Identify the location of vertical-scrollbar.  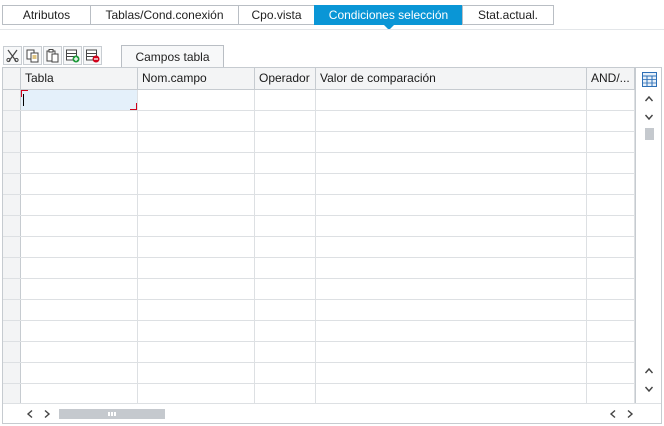
(648, 235).